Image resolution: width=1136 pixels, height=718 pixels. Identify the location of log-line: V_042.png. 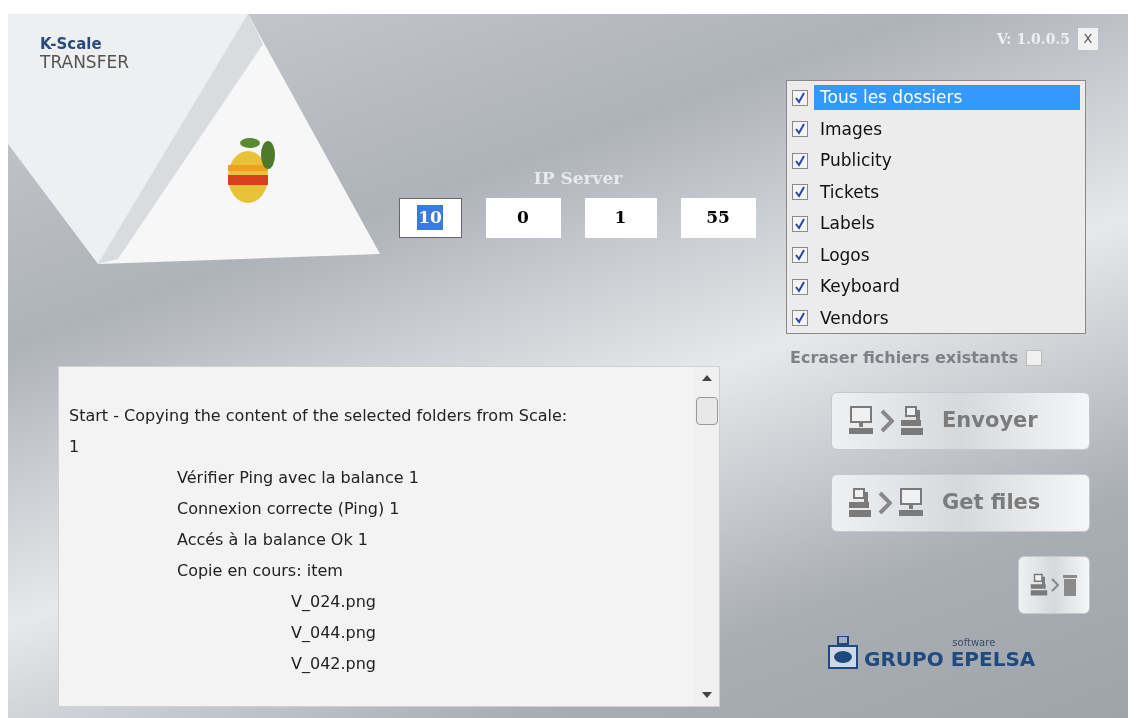
(333, 663).